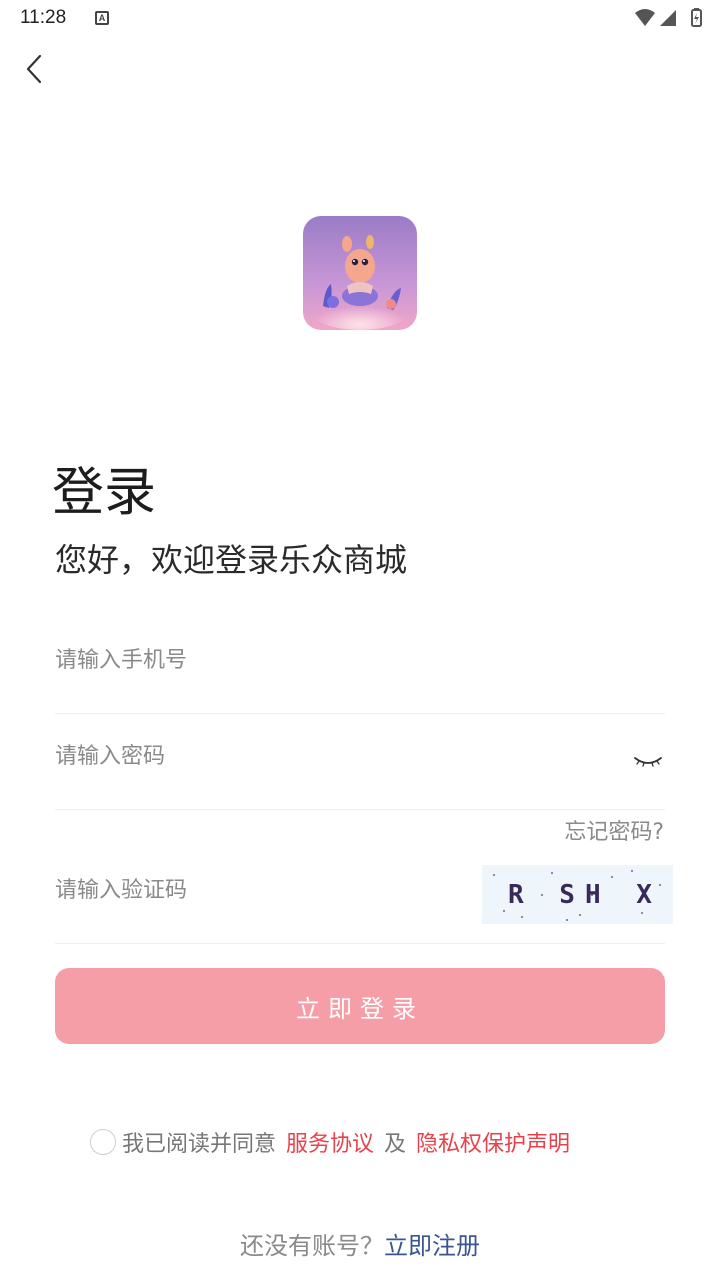 The height and width of the screenshot is (1280, 720). Describe the element at coordinates (493, 1142) in the screenshot. I see `privacy-policy-link: 隐私权保护声明` at that location.